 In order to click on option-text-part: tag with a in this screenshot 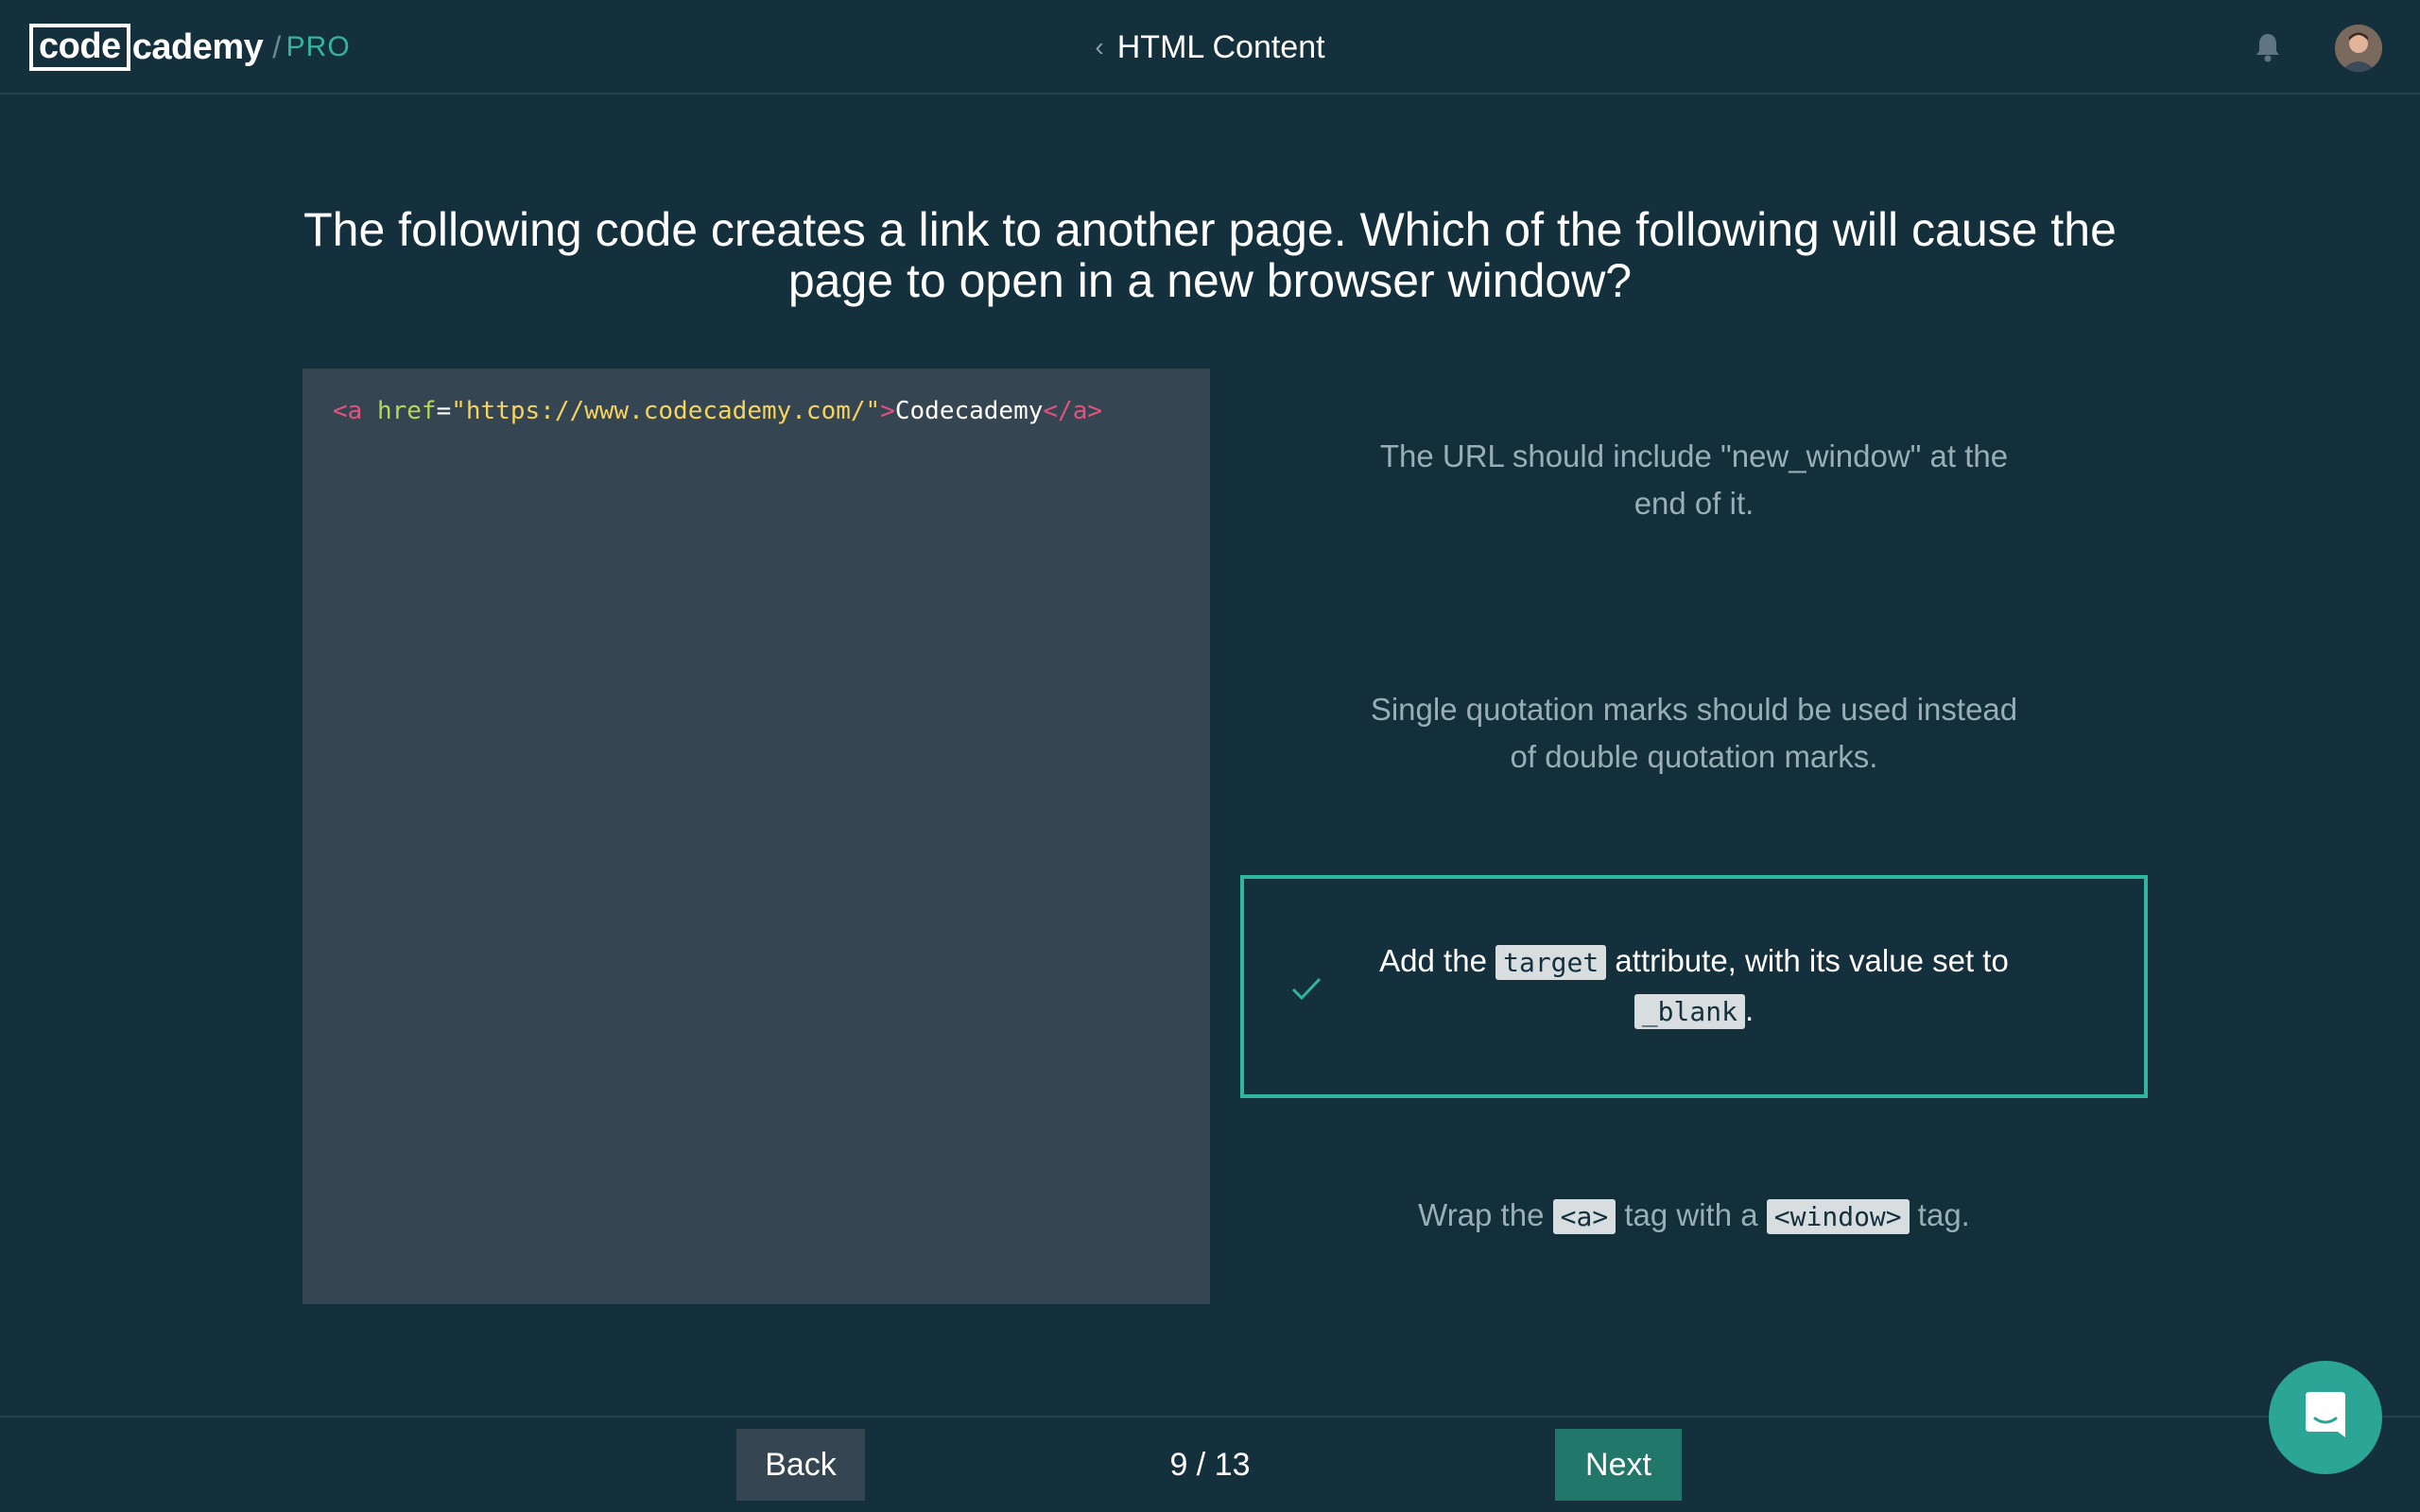, I will do `click(1691, 1214)`.